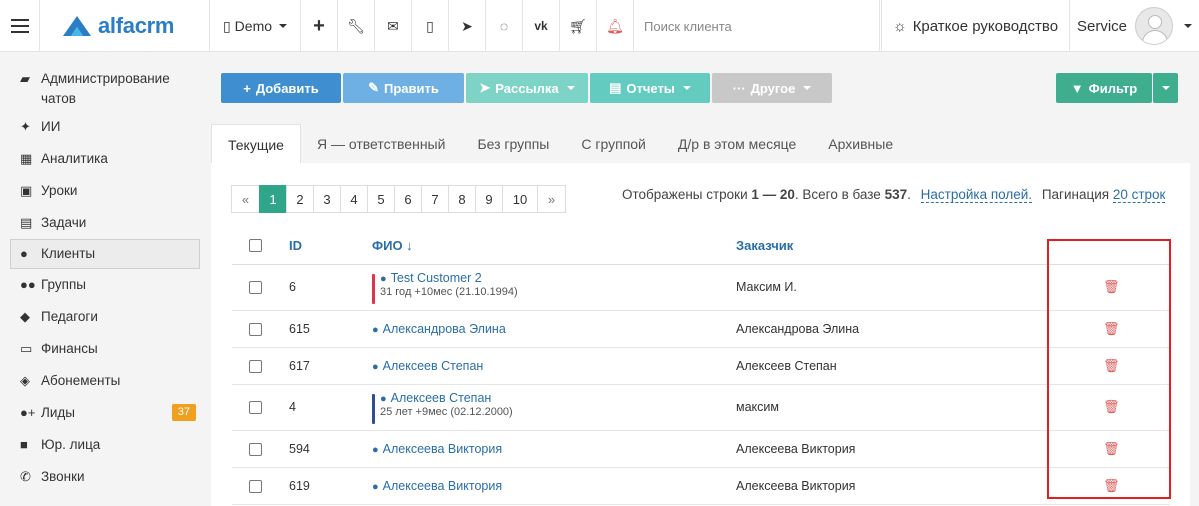 The height and width of the screenshot is (506, 1199). What do you see at coordinates (20, 26) in the screenshot?
I see `menu-button` at bounding box center [20, 26].